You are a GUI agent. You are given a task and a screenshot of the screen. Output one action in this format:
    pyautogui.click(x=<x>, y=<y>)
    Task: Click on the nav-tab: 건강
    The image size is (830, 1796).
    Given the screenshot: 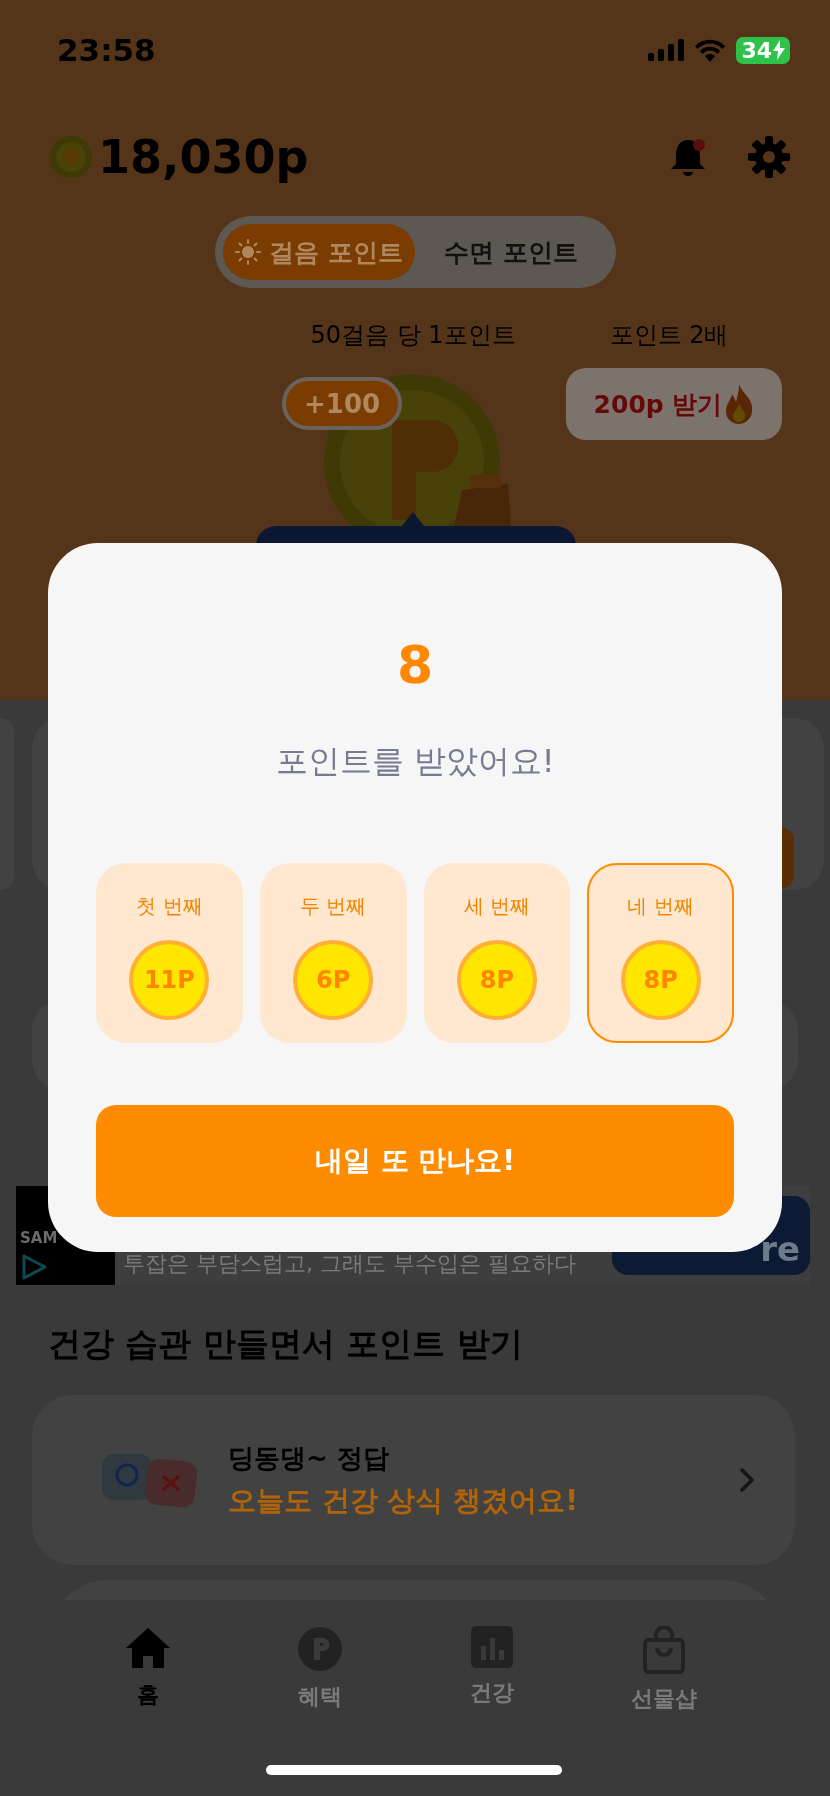 What is the action you would take?
    pyautogui.click(x=492, y=1660)
    